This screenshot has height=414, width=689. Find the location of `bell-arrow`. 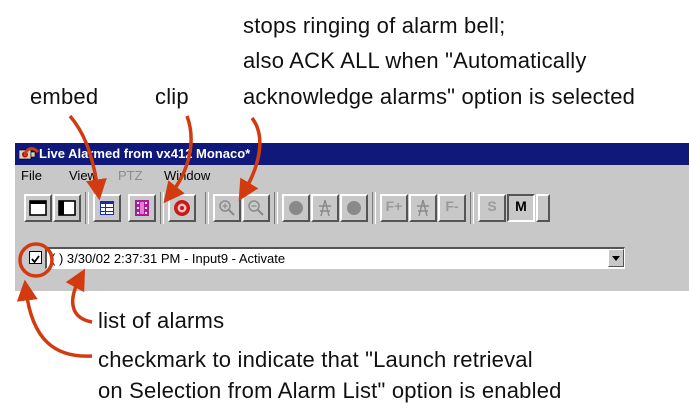

bell-arrow is located at coordinates (250, 159).